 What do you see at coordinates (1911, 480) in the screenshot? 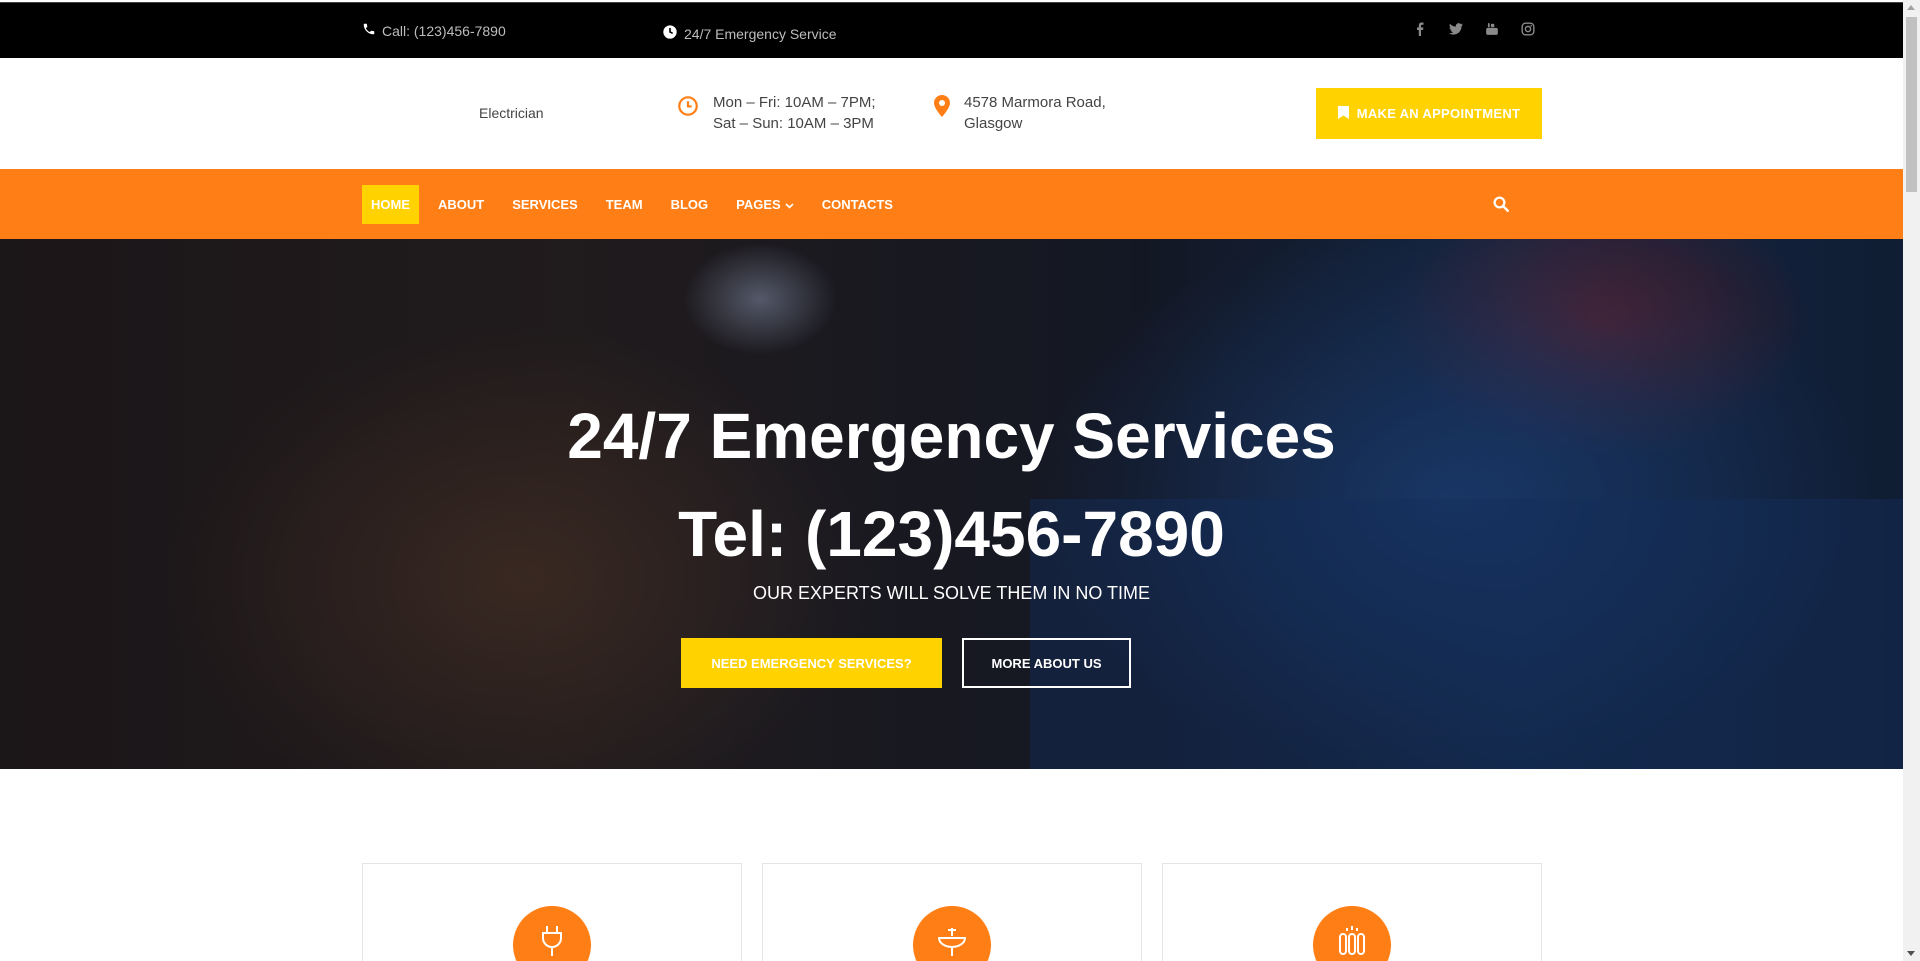
I see `vertical-scrollbar` at bounding box center [1911, 480].